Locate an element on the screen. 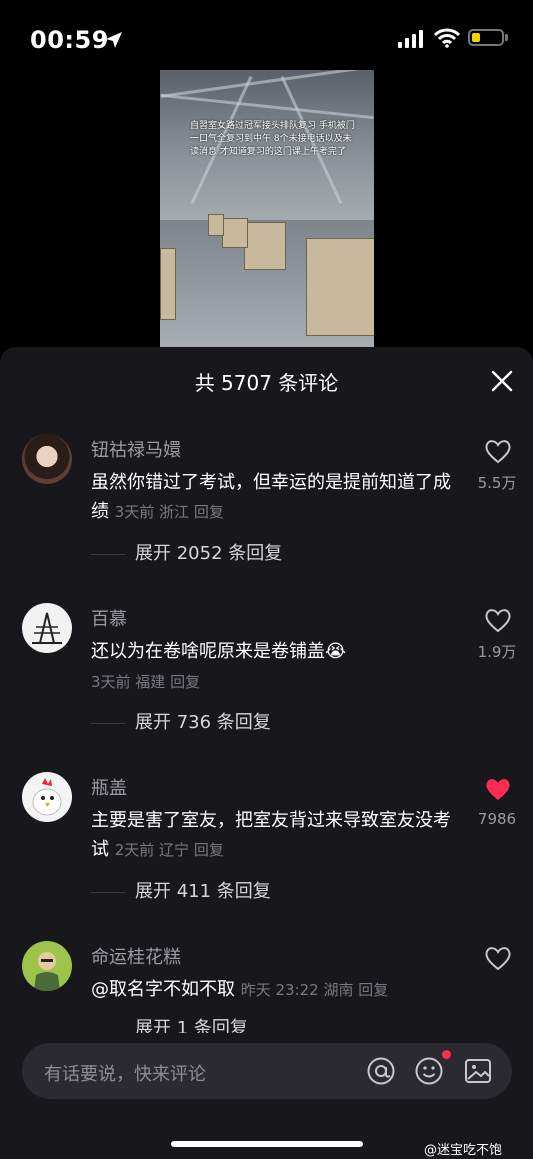 This screenshot has height=1159, width=533. expand-replies-label: 展开 736 条回复 is located at coordinates (203, 722).